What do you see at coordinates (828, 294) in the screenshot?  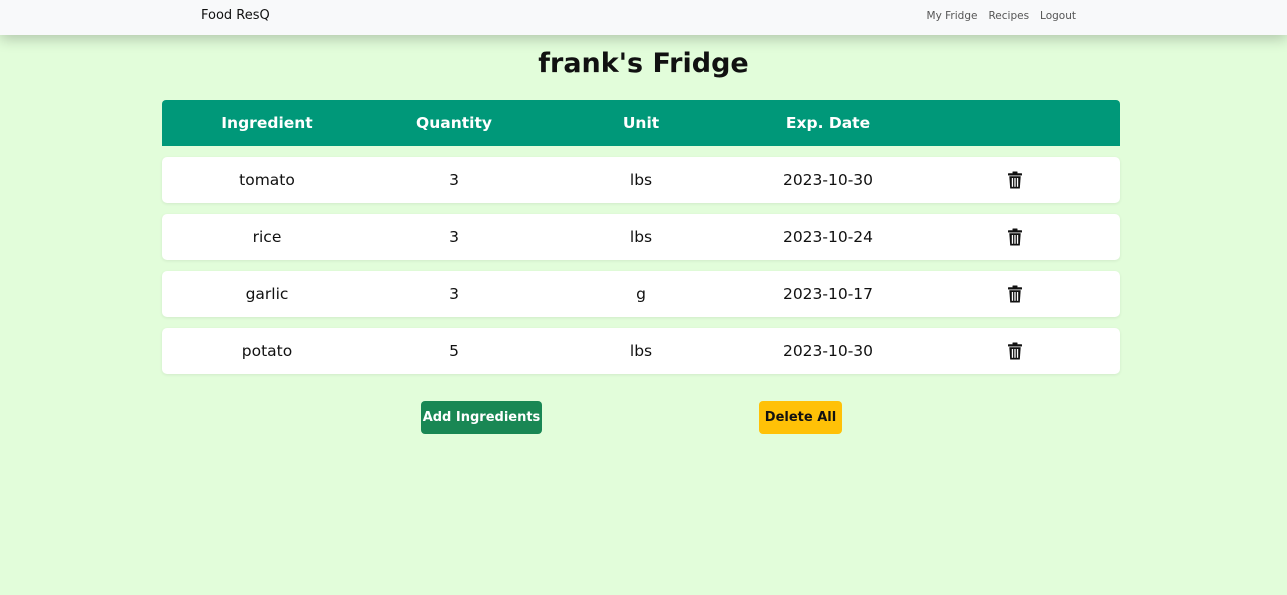 I see `exp-date-cell: 2023-10-17` at bounding box center [828, 294].